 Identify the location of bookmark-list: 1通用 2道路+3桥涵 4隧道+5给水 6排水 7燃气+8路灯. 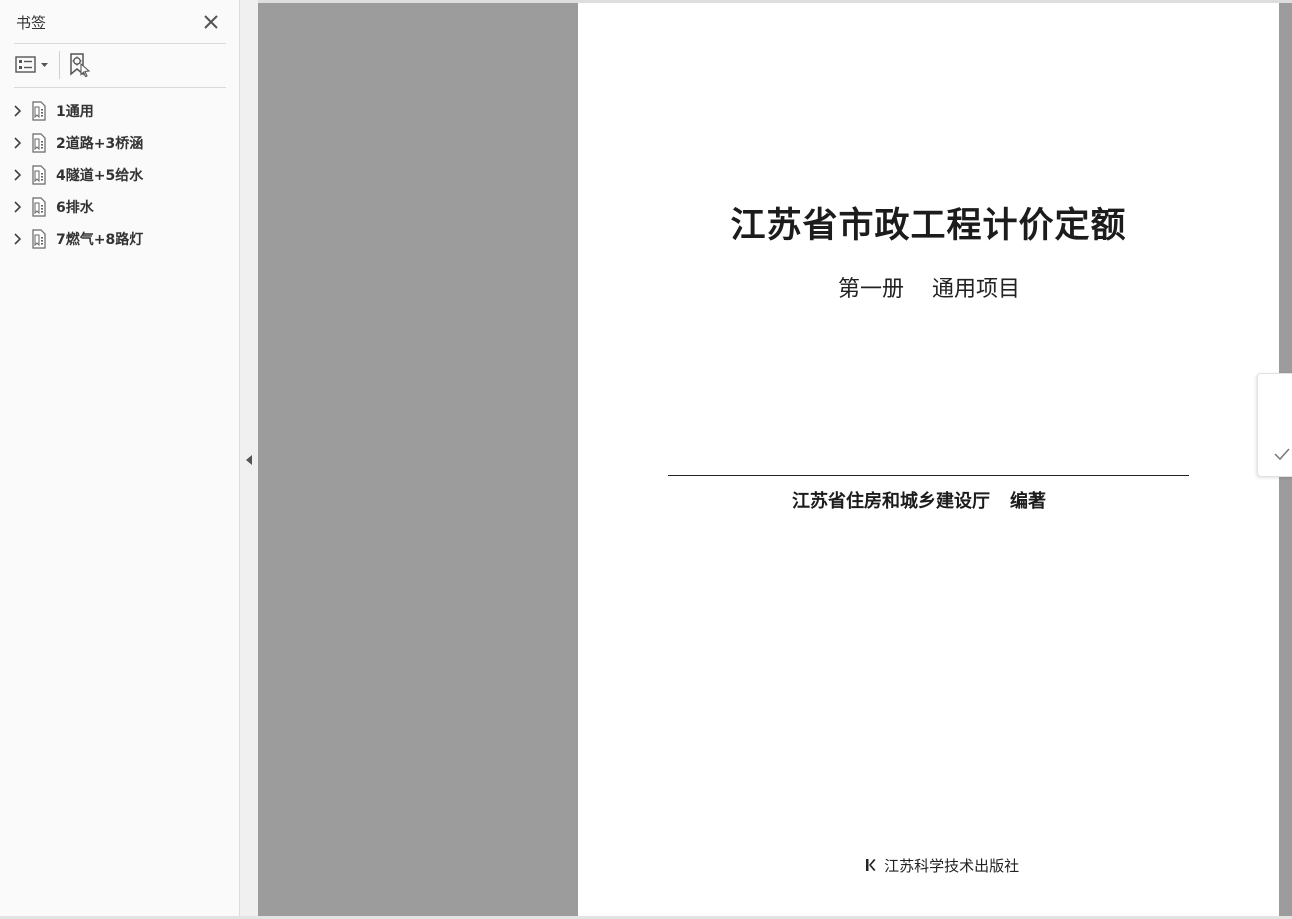
(119, 174).